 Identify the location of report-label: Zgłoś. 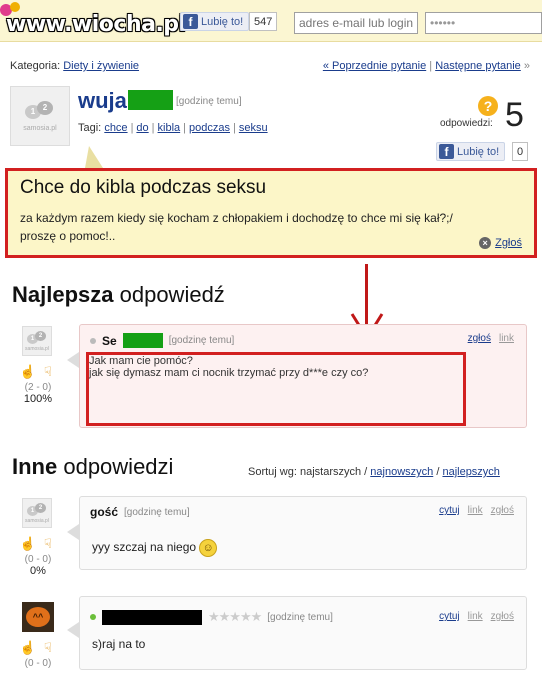
(508, 243).